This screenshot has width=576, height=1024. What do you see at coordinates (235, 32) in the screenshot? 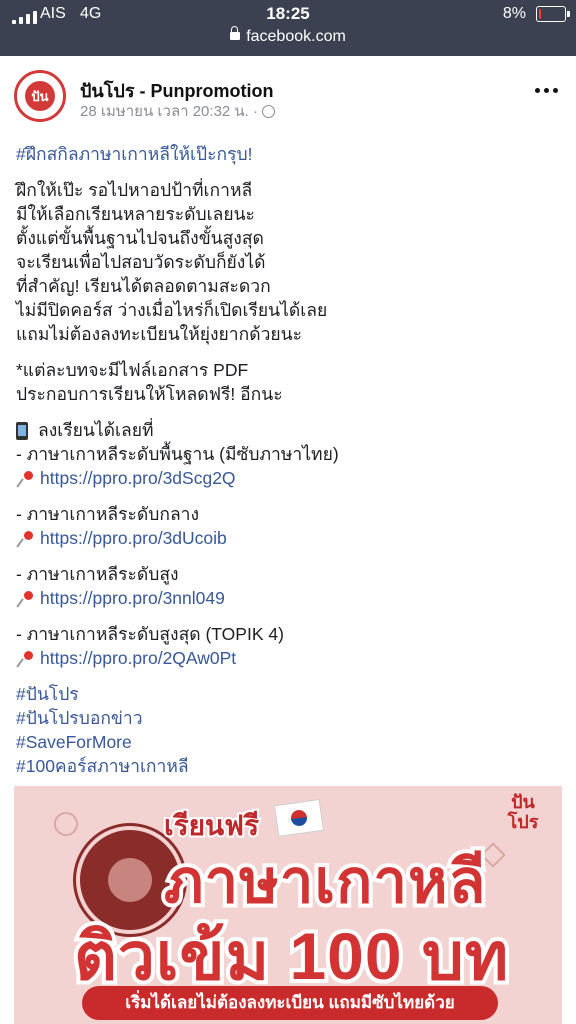
I see `lock-icon` at bounding box center [235, 32].